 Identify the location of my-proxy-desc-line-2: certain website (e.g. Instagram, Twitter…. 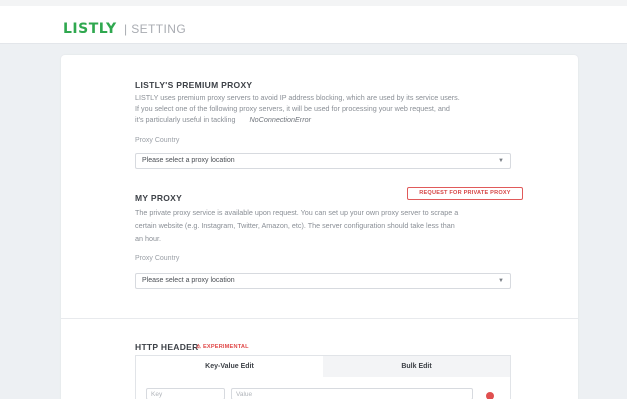
(295, 225).